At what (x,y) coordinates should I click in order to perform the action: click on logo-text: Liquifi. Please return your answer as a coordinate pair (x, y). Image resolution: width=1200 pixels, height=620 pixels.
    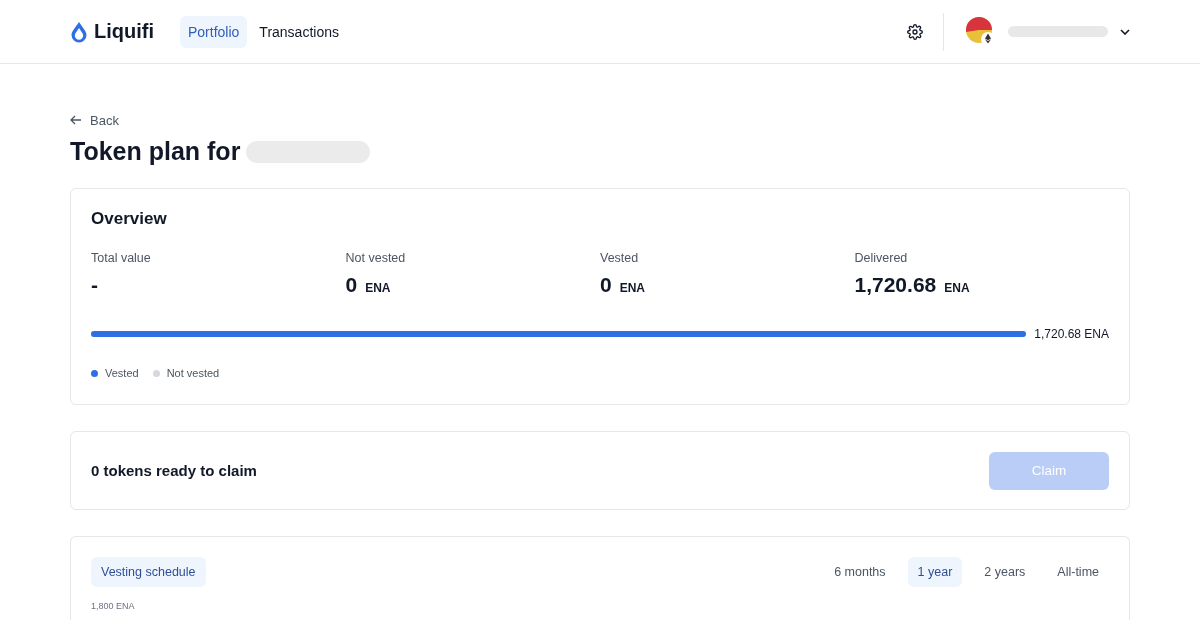
    Looking at the image, I should click on (124, 31).